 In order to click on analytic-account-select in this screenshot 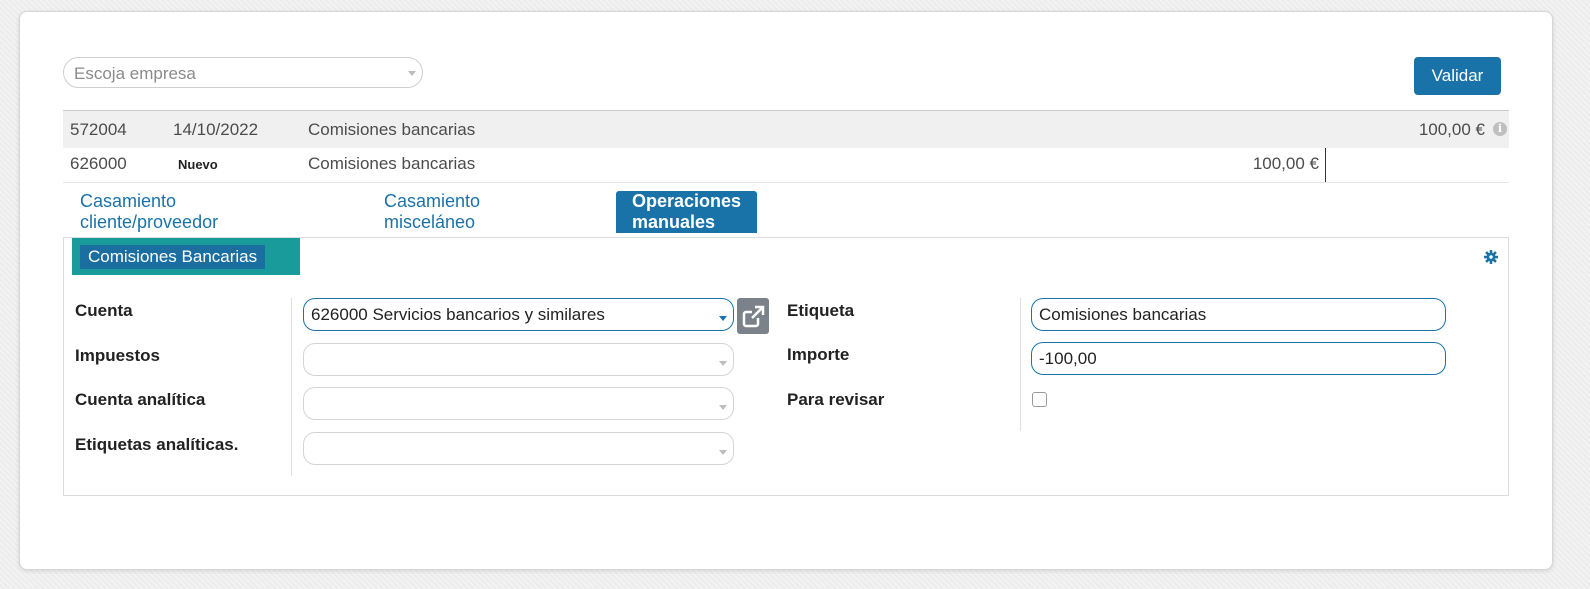, I will do `click(518, 403)`.